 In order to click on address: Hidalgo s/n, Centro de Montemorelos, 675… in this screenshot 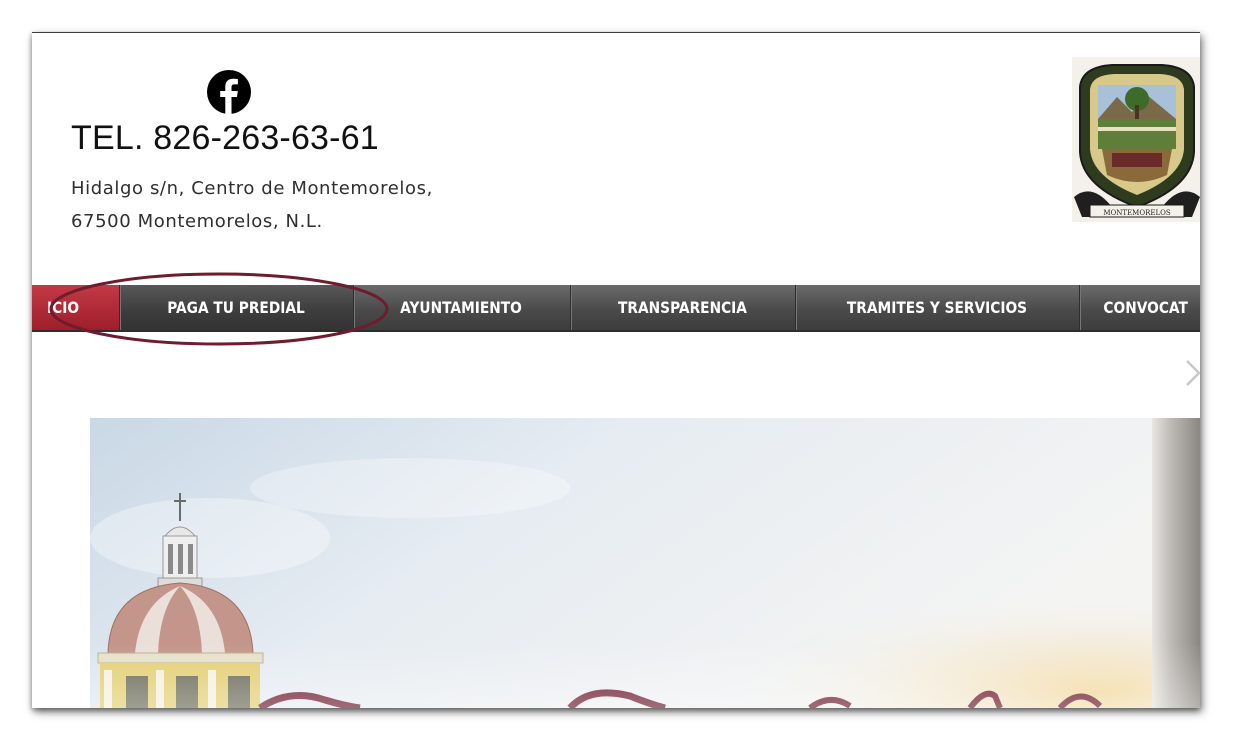, I will do `click(252, 205)`.